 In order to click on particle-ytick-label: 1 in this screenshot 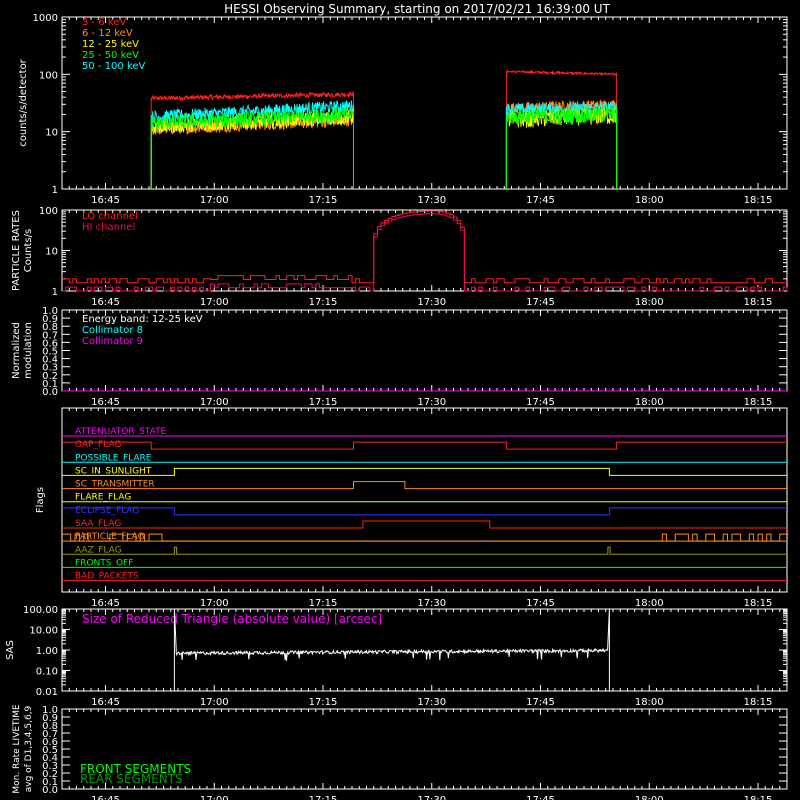, I will do `click(55, 292)`.